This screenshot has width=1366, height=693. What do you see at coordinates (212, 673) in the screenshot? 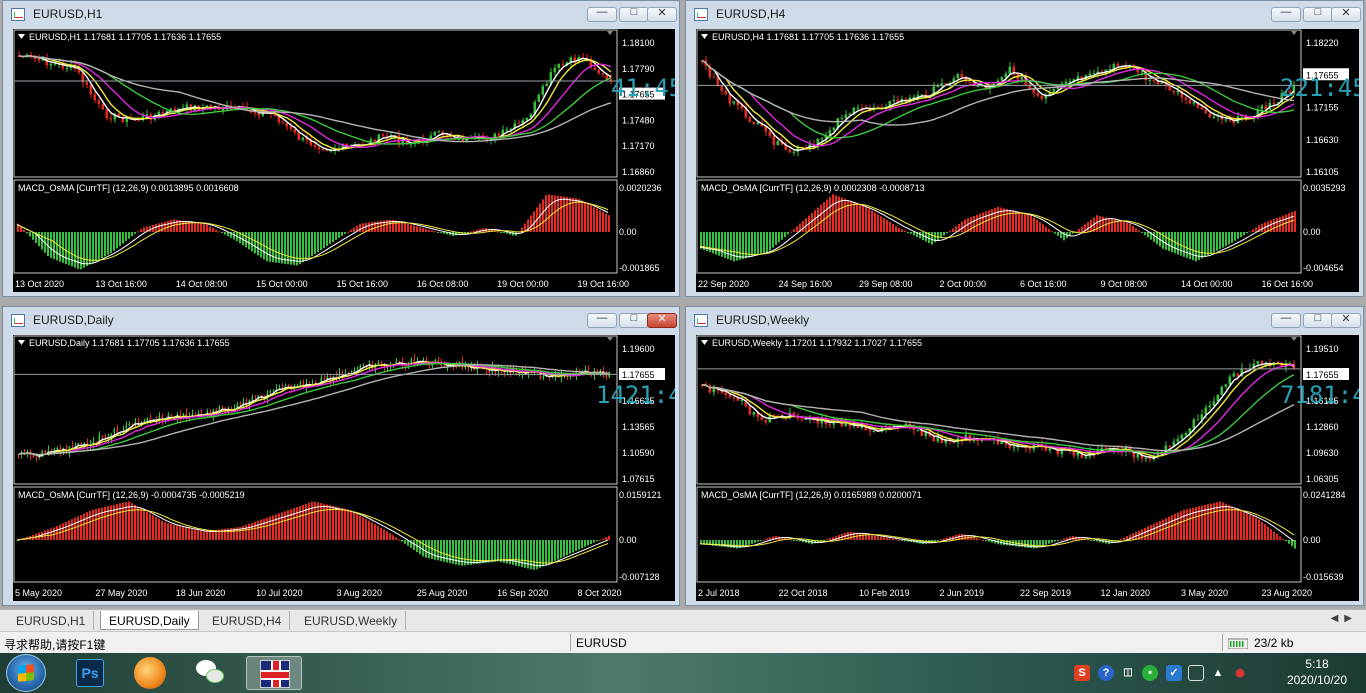
I see `taskbar-app-wechat` at bounding box center [212, 673].